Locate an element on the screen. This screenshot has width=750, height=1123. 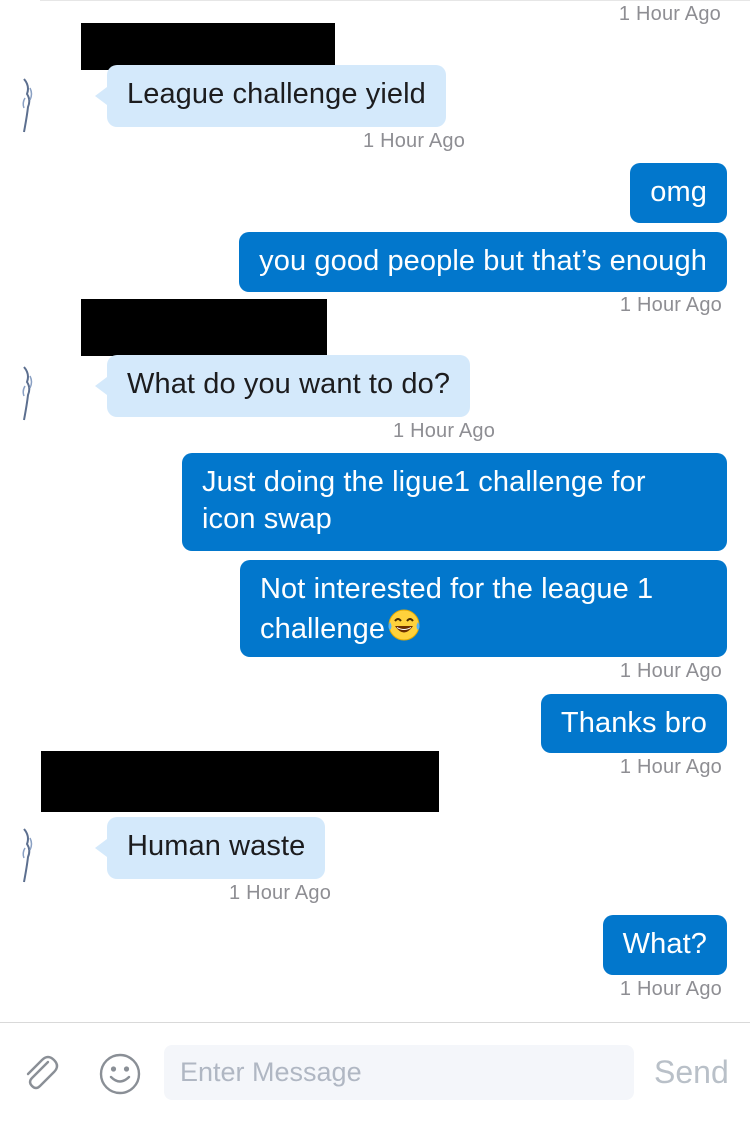
incoming-message: What do you want to do? is located at coordinates (282, 386).